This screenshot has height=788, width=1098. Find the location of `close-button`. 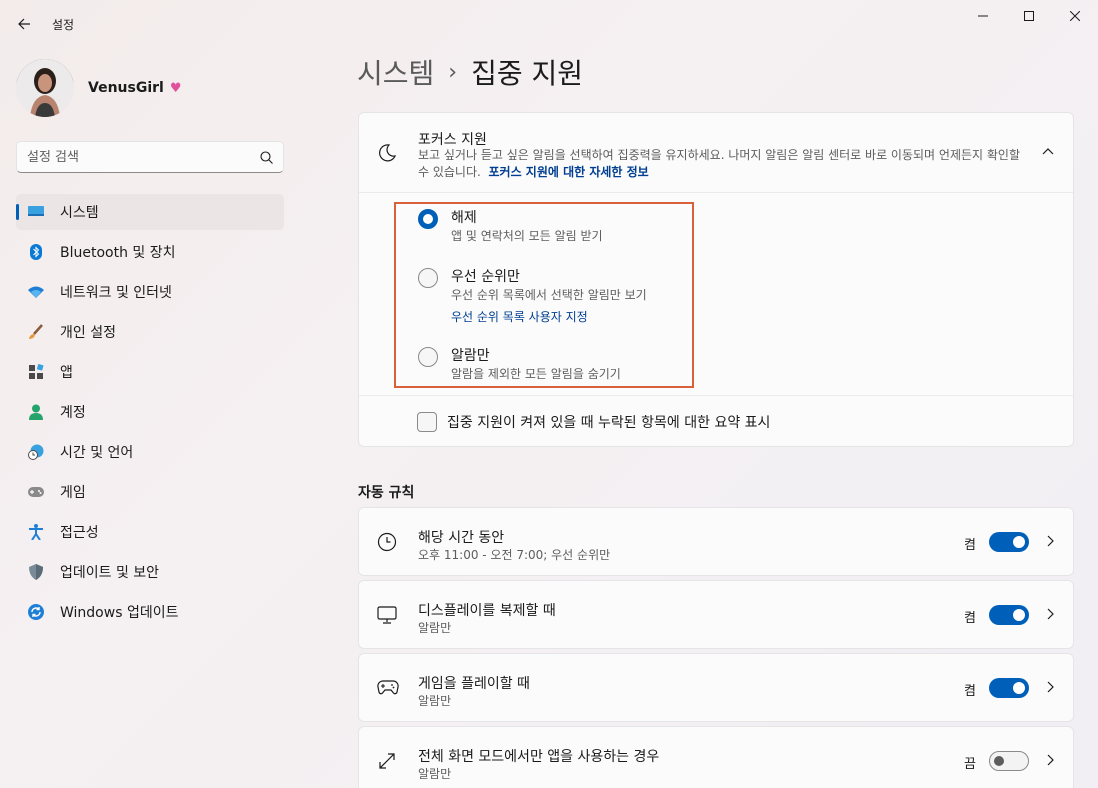

close-button is located at coordinates (1075, 16).